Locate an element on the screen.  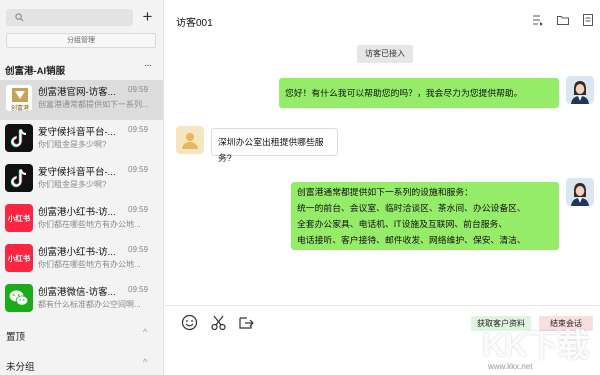
message-line: 电话接听、客户接待、邮件收发、网络维护、保安、清洁、 is located at coordinates (411, 240).